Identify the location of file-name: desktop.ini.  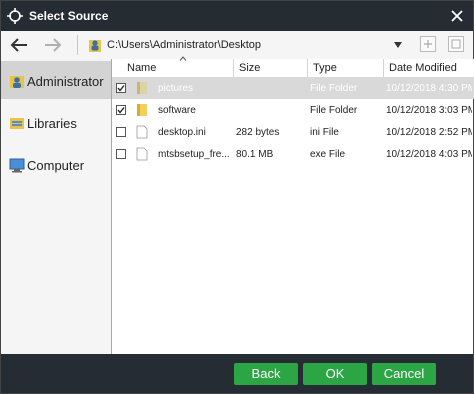
(182, 132).